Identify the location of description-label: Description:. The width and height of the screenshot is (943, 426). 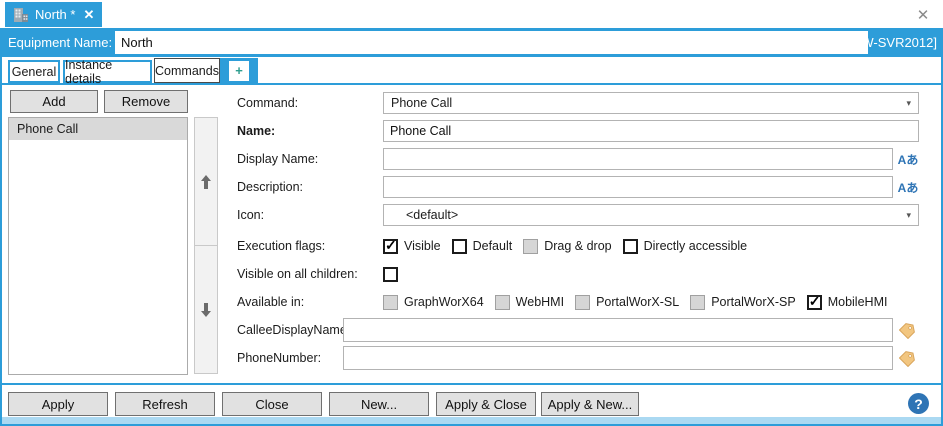
(270, 187).